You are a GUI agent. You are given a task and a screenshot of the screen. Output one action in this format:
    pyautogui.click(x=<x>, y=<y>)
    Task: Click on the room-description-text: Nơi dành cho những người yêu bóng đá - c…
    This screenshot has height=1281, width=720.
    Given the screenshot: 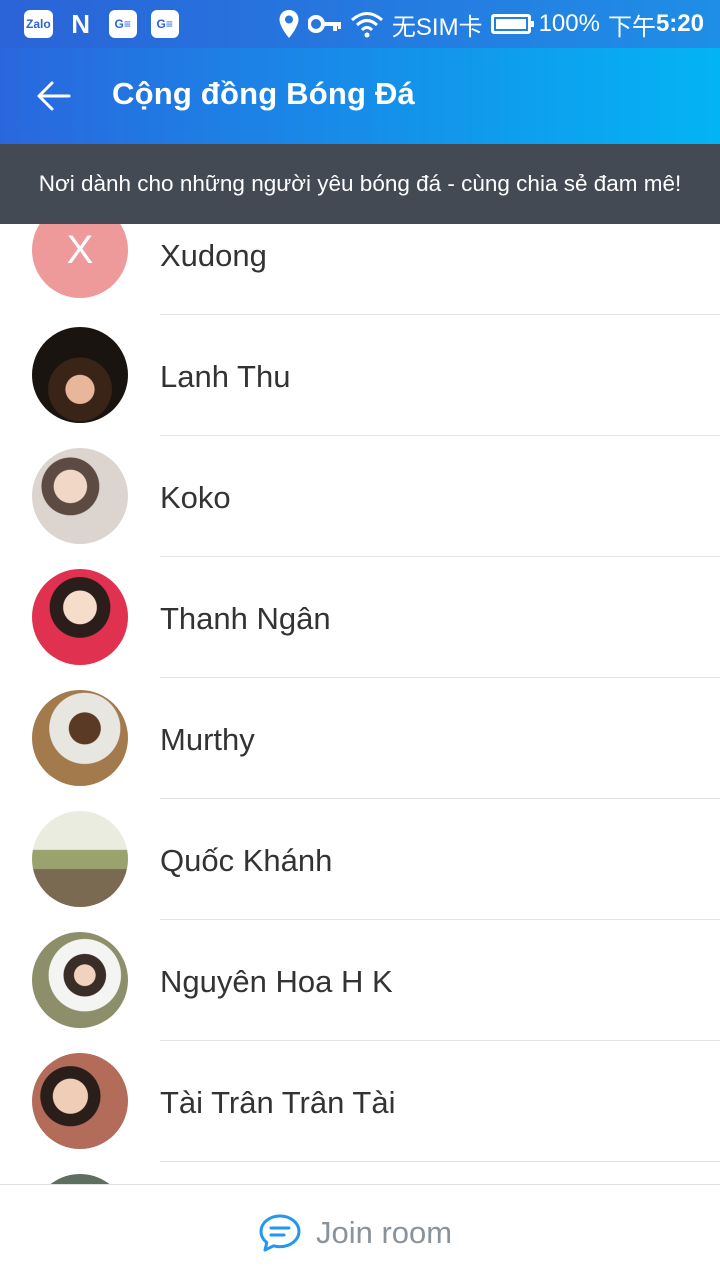 What is the action you would take?
    pyautogui.click(x=360, y=183)
    